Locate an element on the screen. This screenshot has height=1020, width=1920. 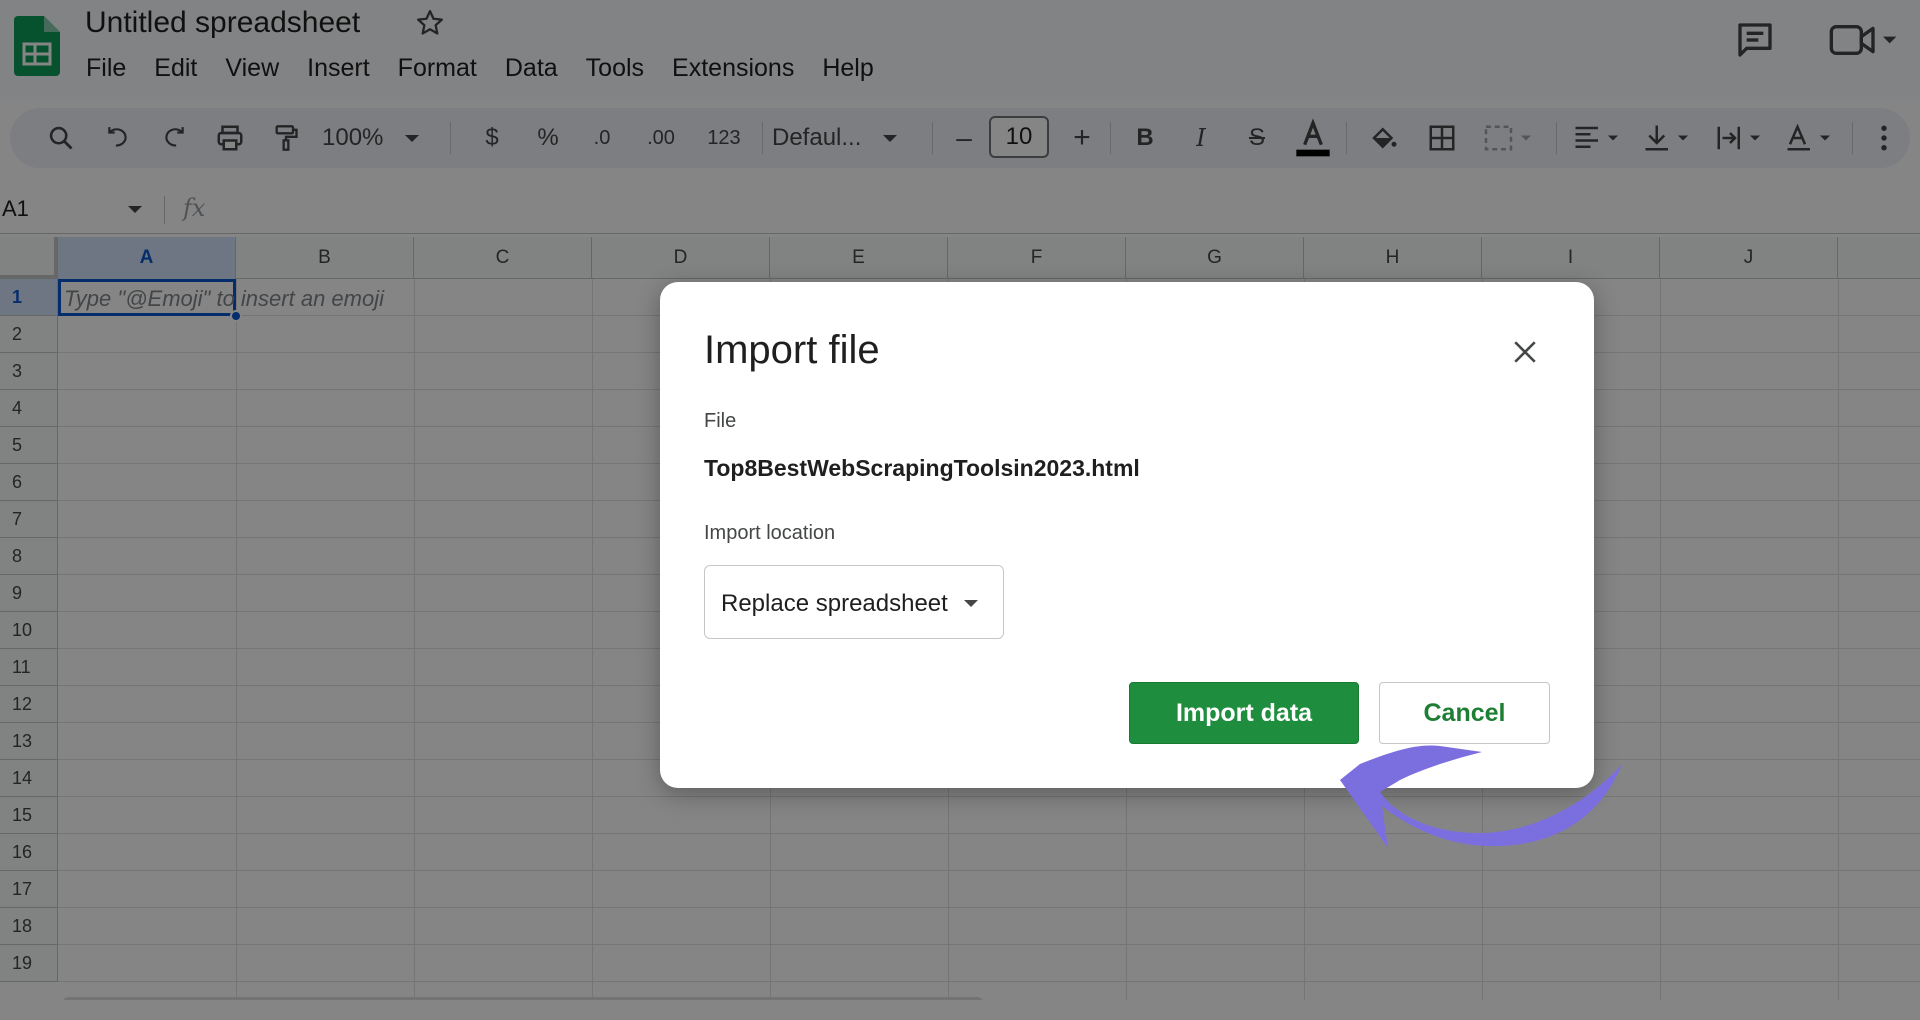
import-location-value: Replace spreadsheet is located at coordinates (834, 603).